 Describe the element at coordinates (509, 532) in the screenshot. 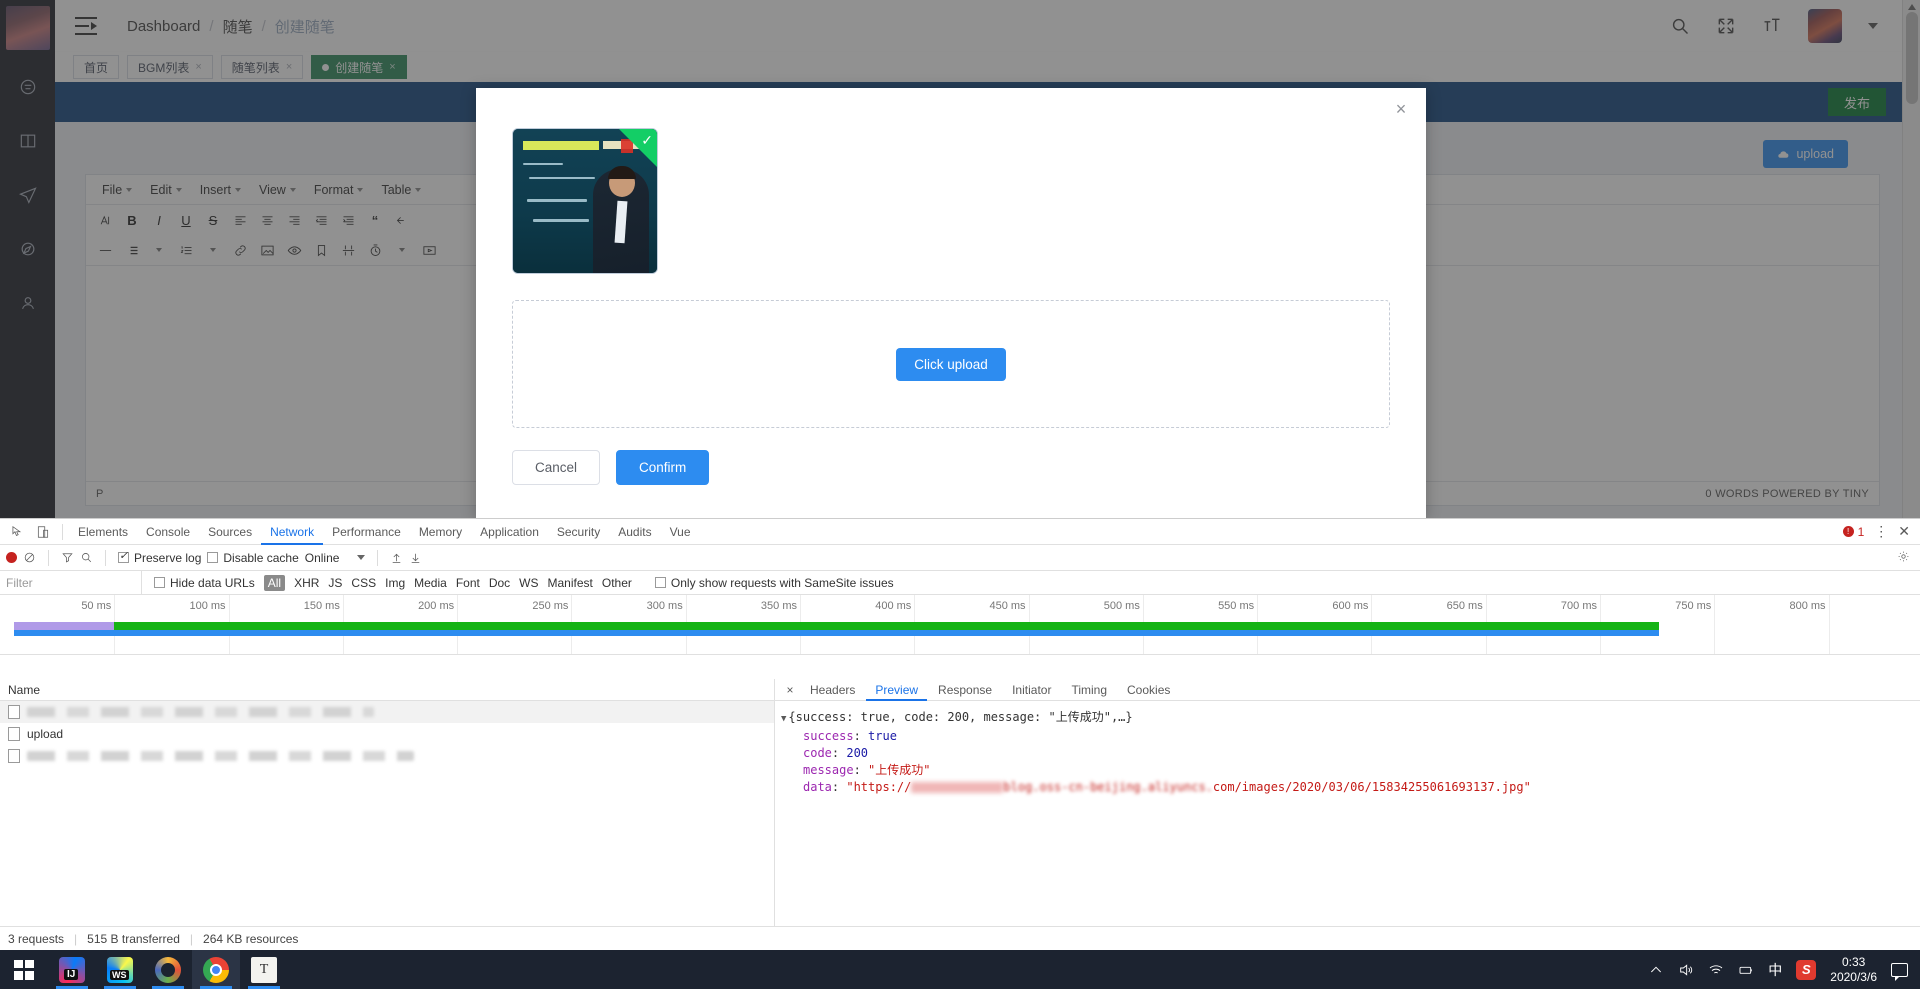

I see `tab-application: Application` at that location.